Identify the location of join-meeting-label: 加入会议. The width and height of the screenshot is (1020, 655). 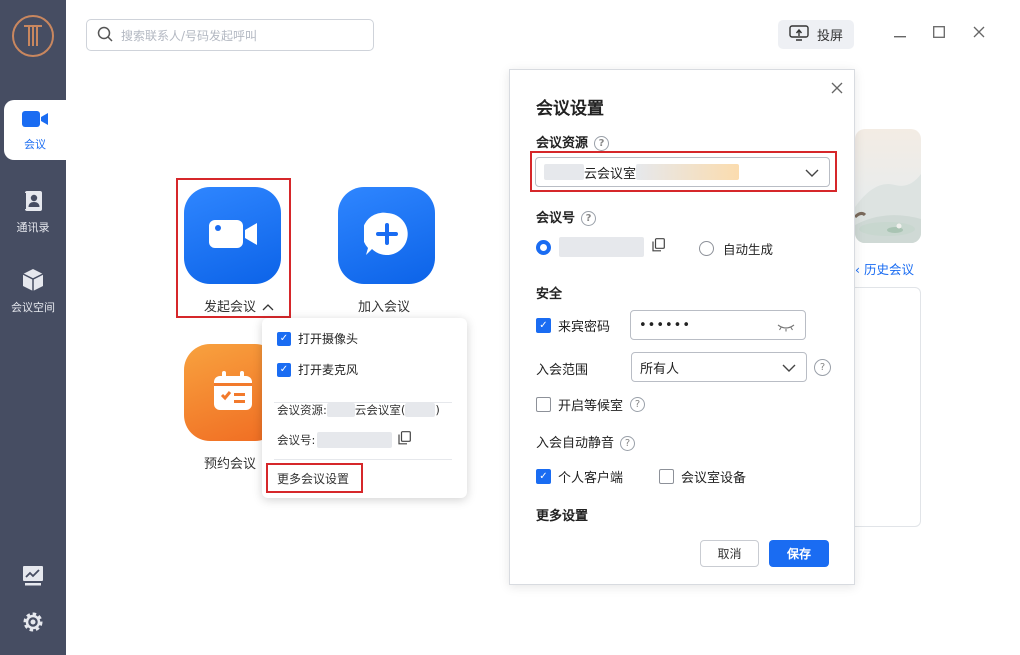
(384, 305).